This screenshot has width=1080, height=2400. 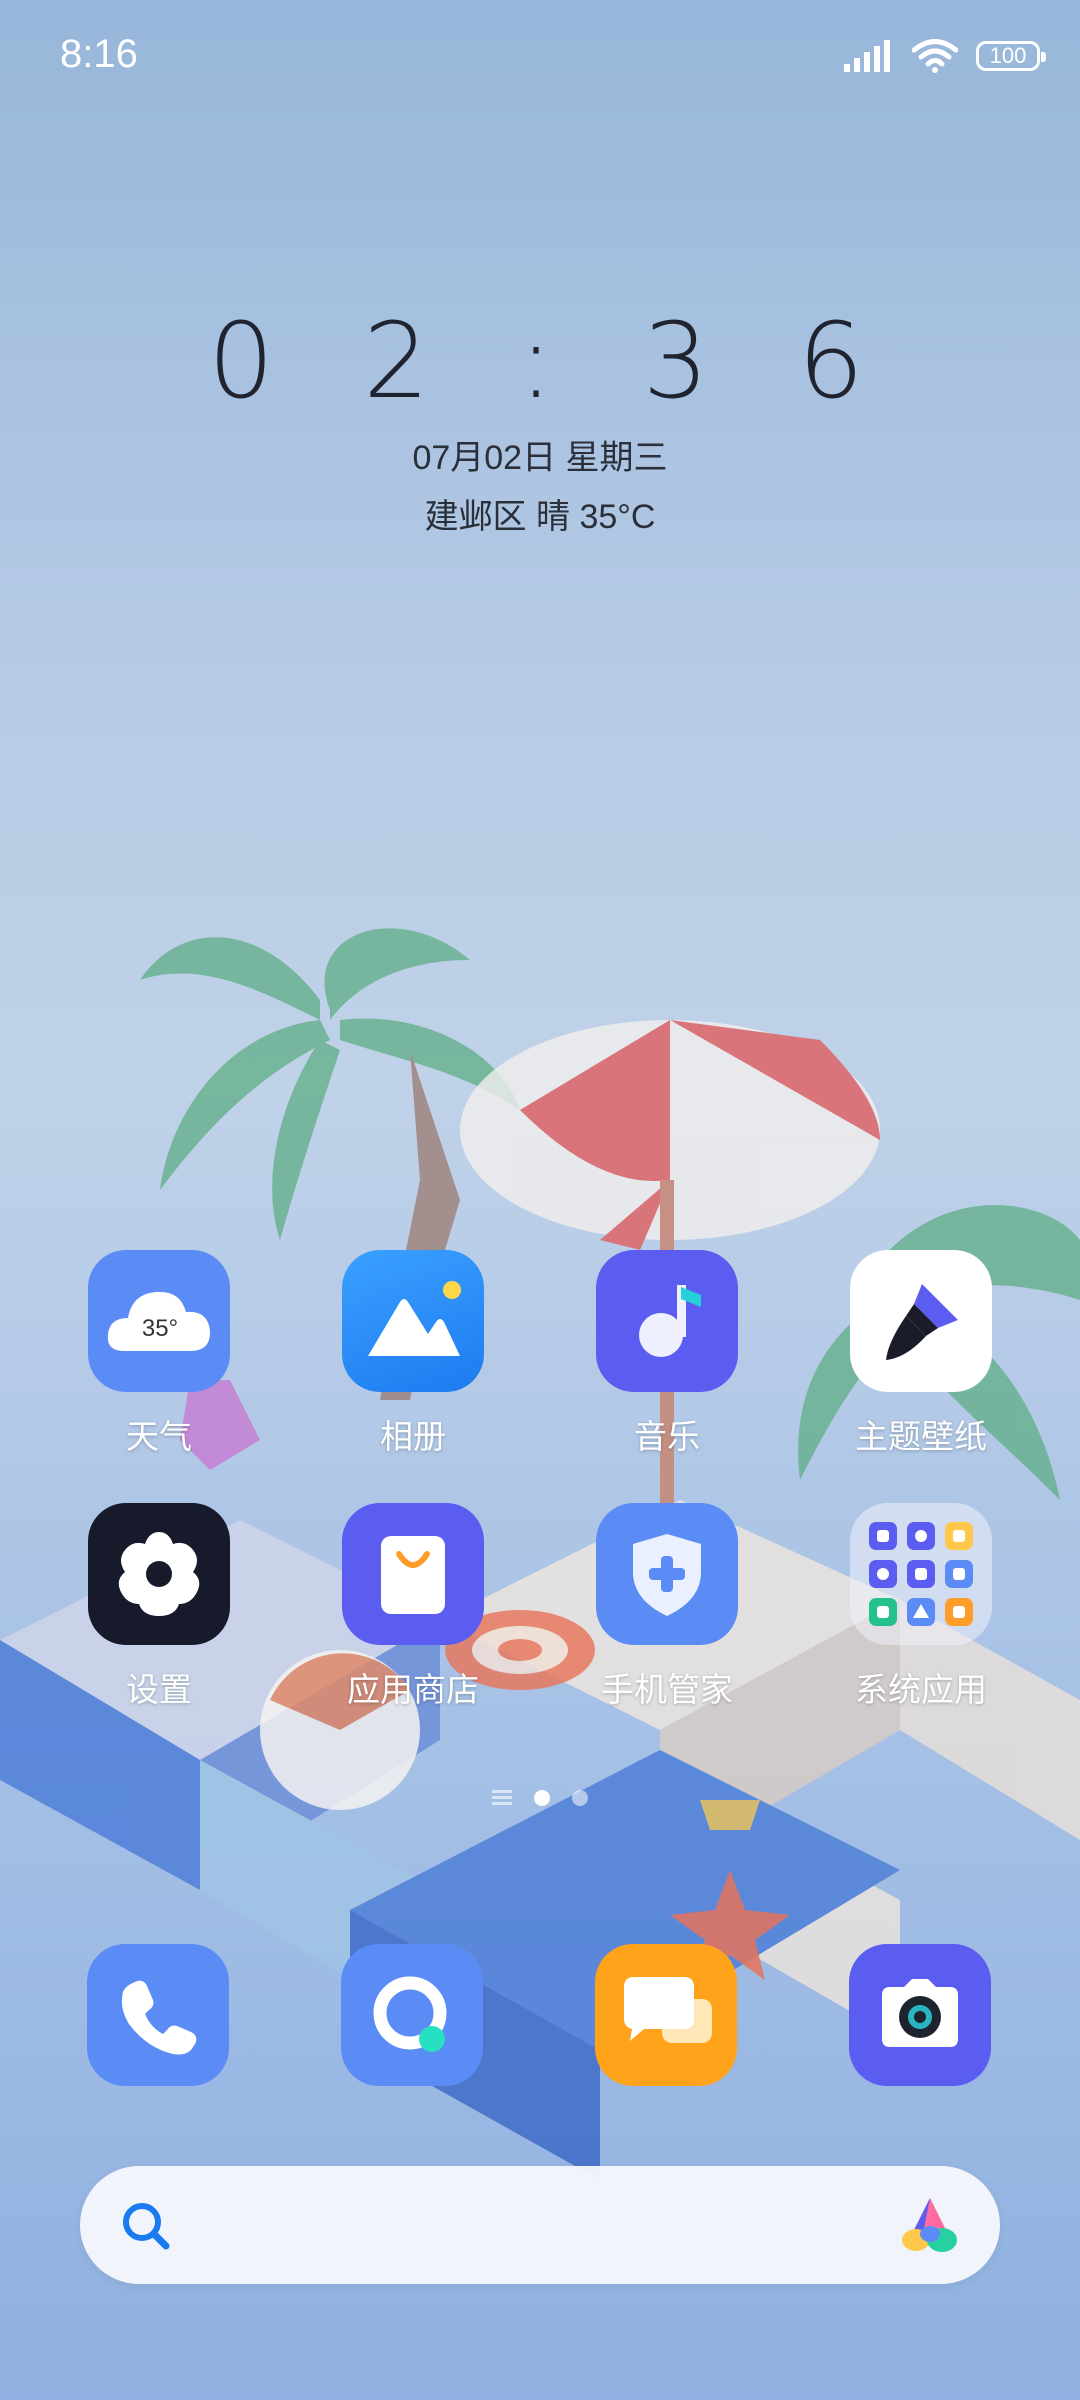 I want to click on weather-temp: 35°, so click(x=160, y=1328).